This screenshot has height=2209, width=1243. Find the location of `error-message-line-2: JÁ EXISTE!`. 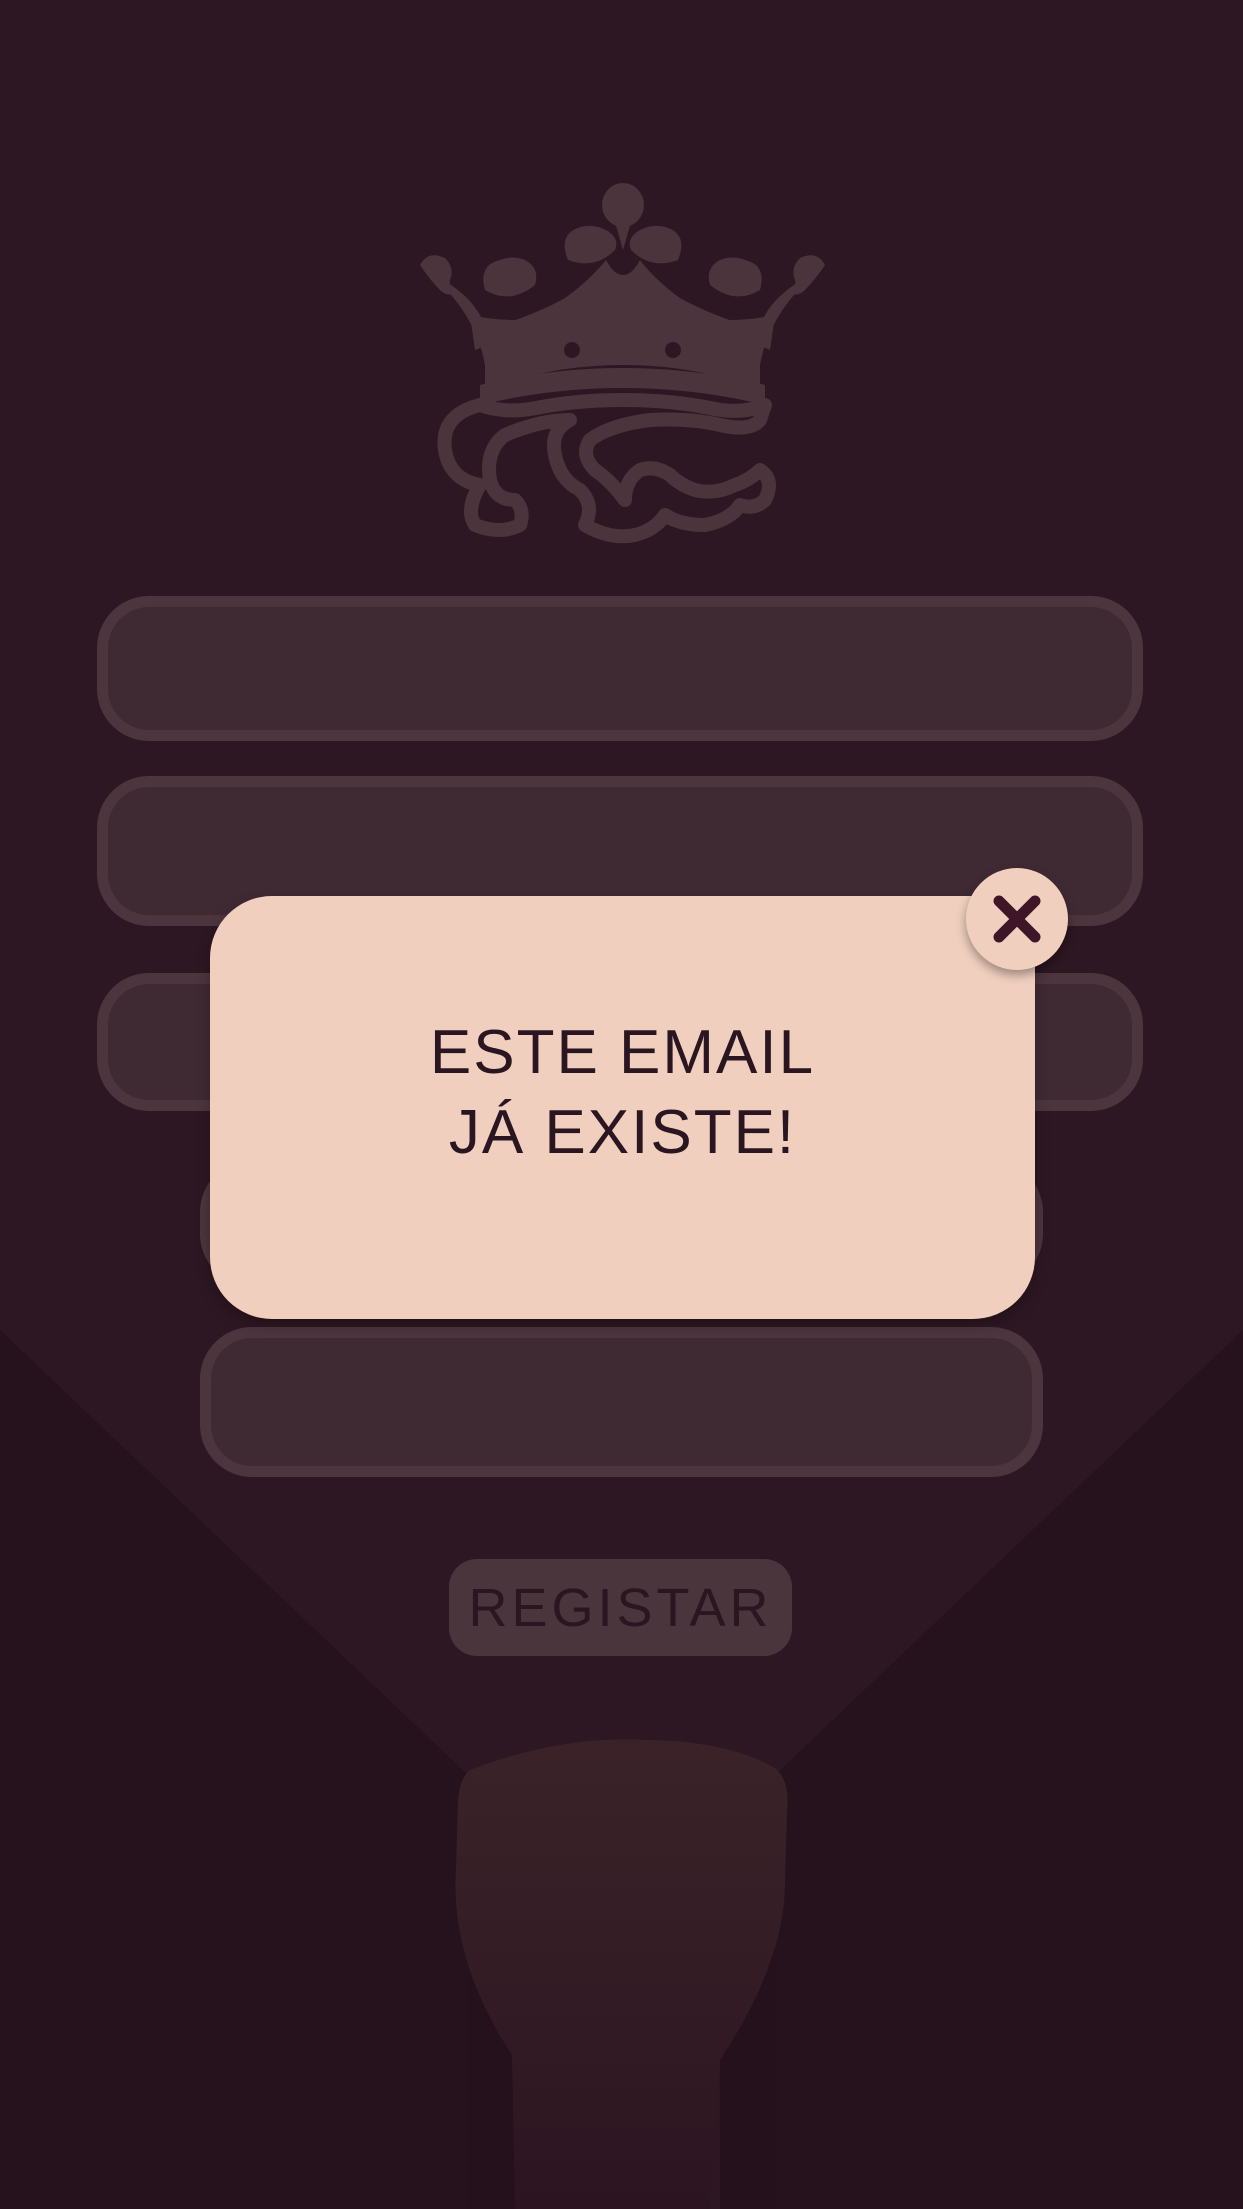

error-message-line-2: JÁ EXISTE! is located at coordinates (622, 1132).